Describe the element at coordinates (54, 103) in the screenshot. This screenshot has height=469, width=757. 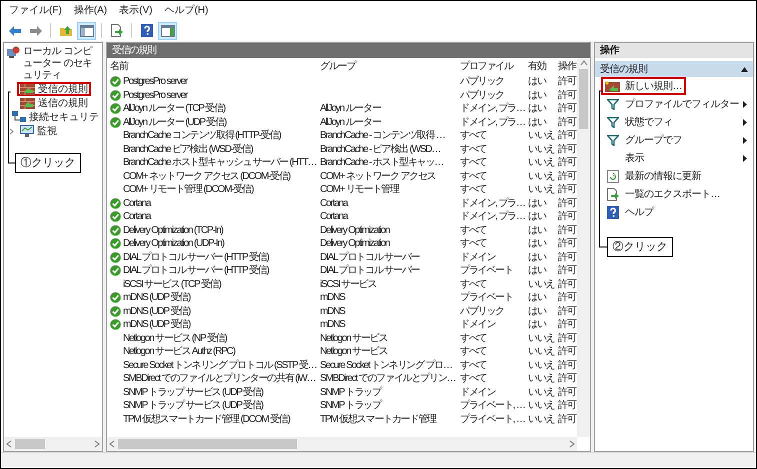
I see `tree-item: 送信の規則` at that location.